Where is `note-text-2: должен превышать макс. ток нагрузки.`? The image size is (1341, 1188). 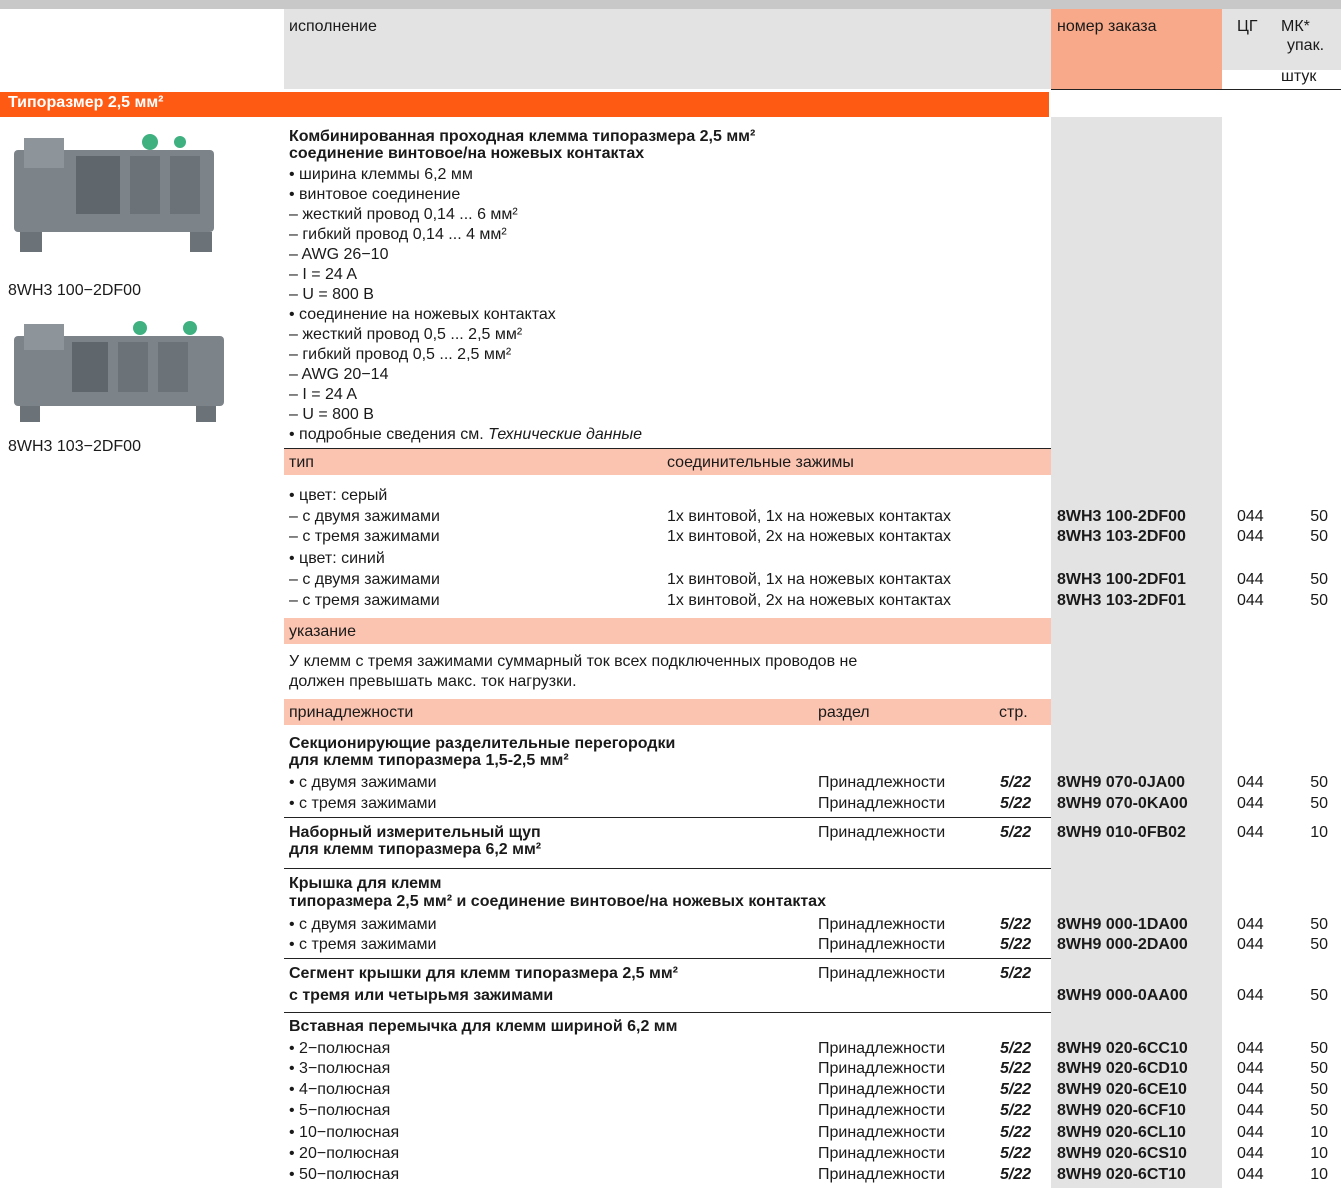 note-text-2: должен превышать макс. ток нагрузки. is located at coordinates (433, 681).